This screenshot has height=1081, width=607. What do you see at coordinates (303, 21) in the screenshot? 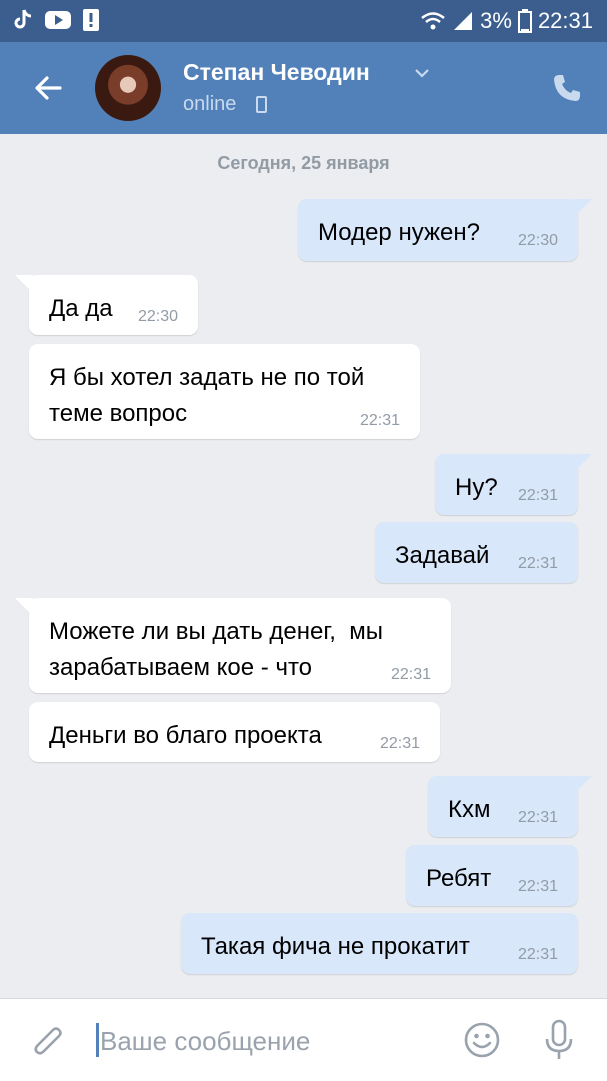
I see `status-bar: 3% 22:31` at bounding box center [303, 21].